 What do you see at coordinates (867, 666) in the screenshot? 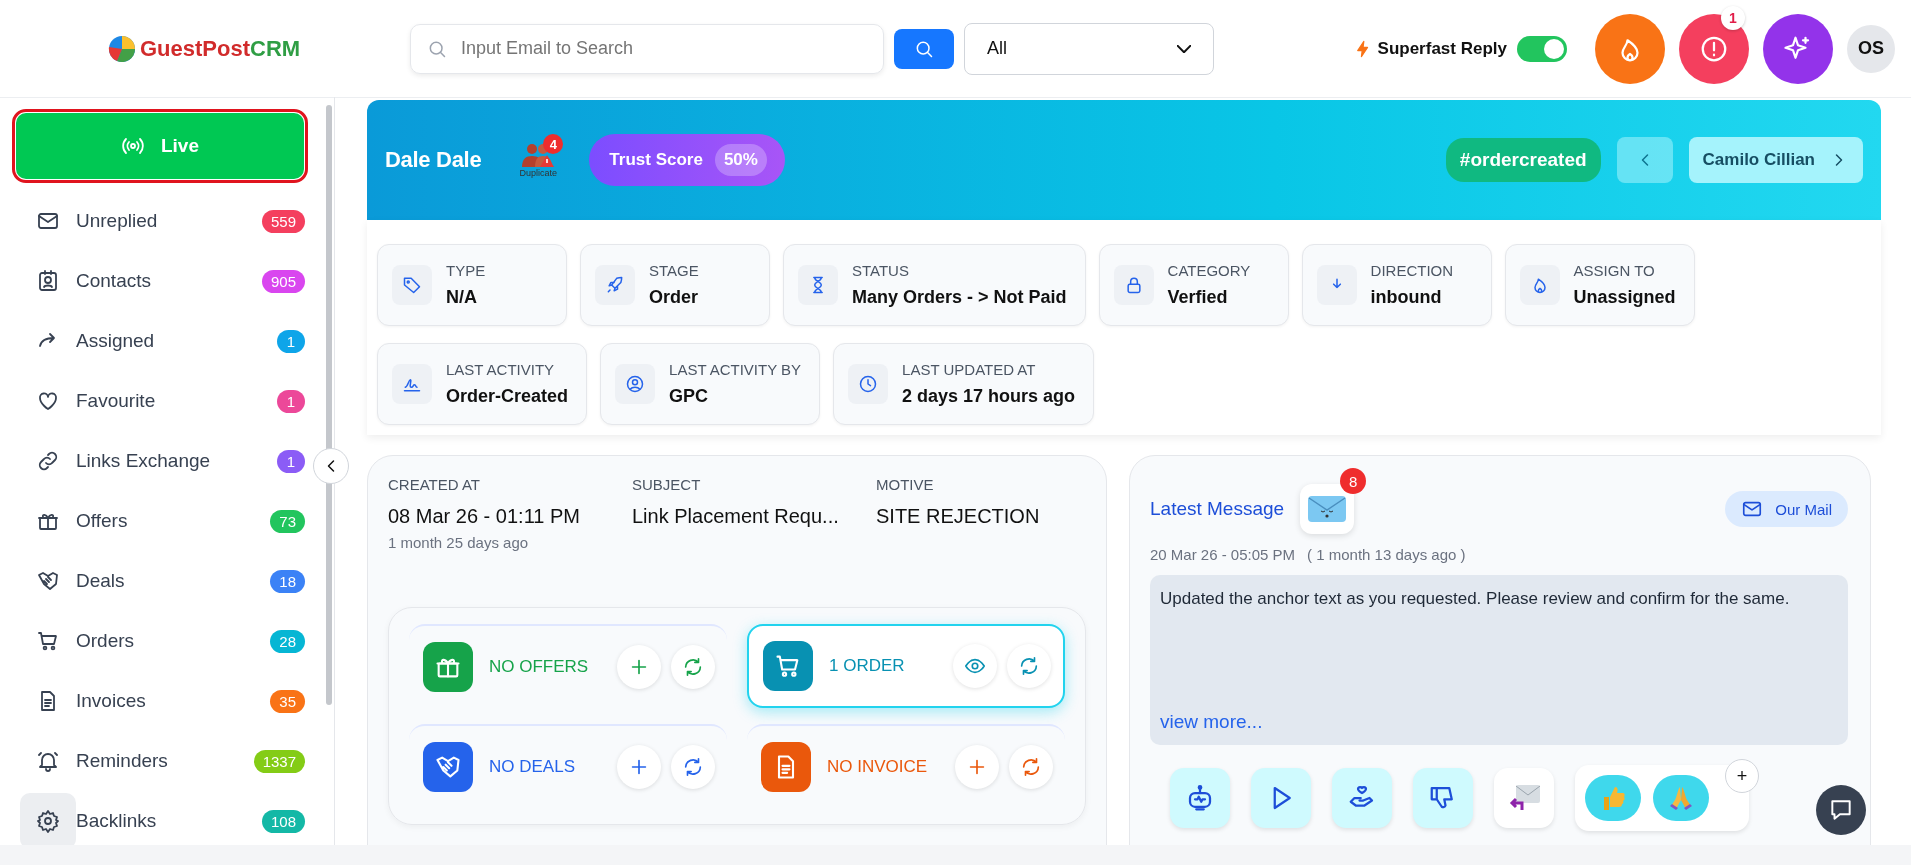
I see `tile-label: 1 ORDER` at bounding box center [867, 666].